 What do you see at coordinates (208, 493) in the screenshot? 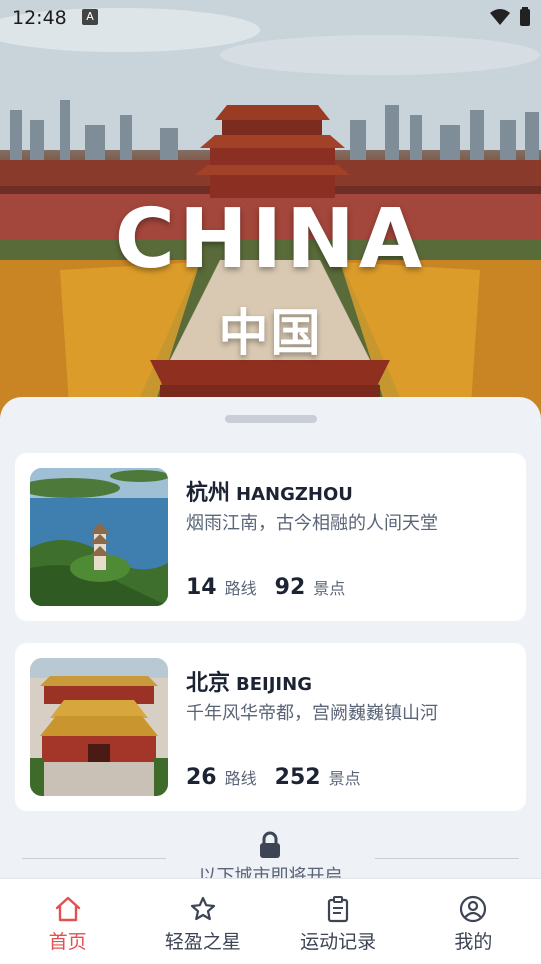
I see `city-name-cn: 杭州` at bounding box center [208, 493].